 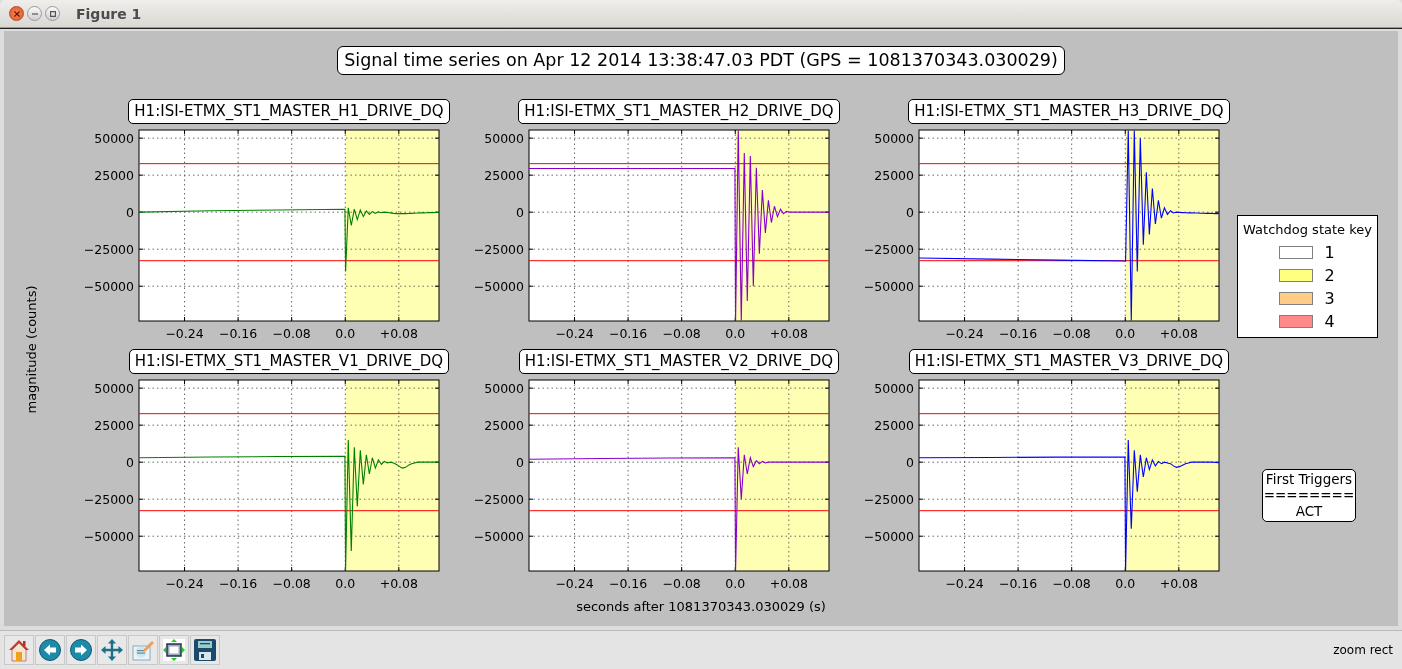 What do you see at coordinates (1069, 361) in the screenshot?
I see `subplot-title: H1:ISI-ETMX_ST1_MASTER_V3_DRIVE_DQ` at bounding box center [1069, 361].